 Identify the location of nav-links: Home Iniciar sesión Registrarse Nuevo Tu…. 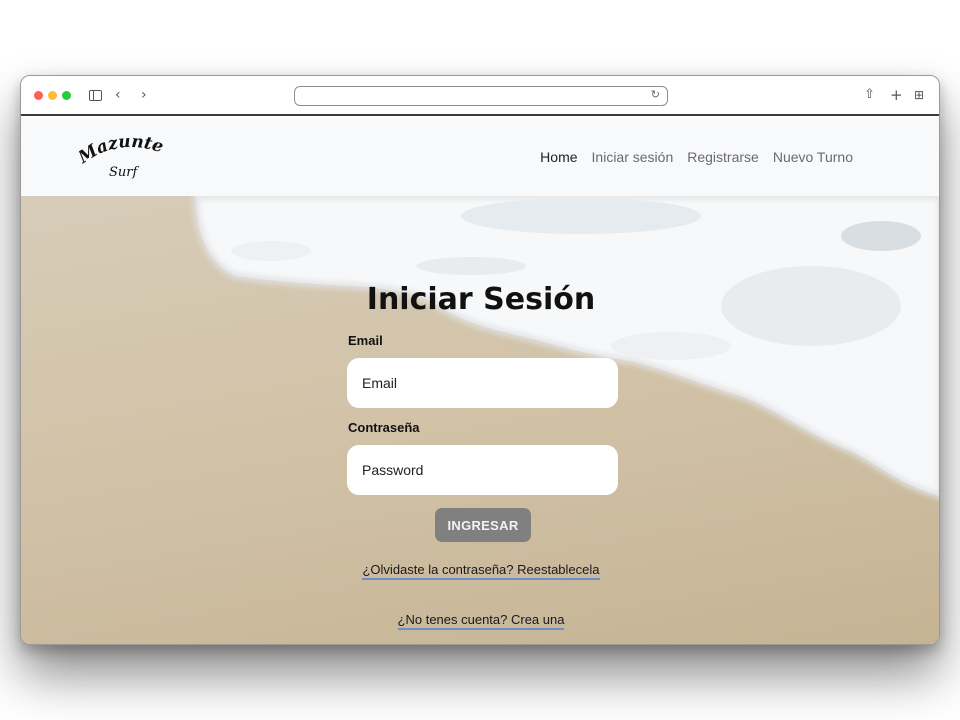
(696, 157).